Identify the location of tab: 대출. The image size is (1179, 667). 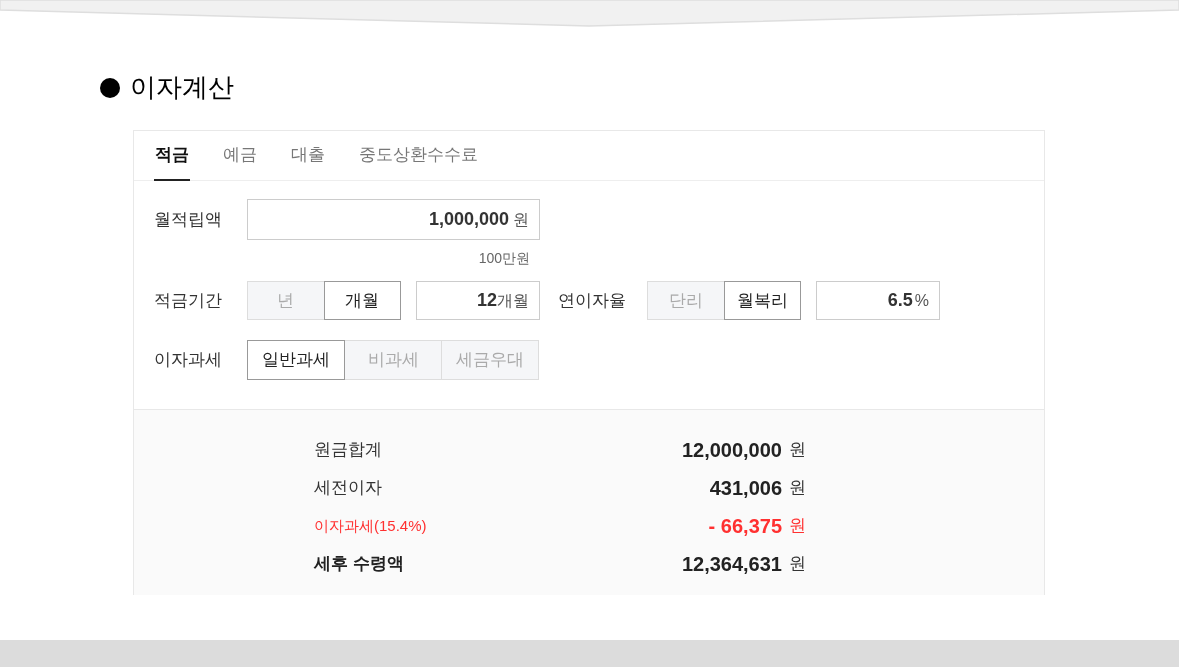
(308, 156).